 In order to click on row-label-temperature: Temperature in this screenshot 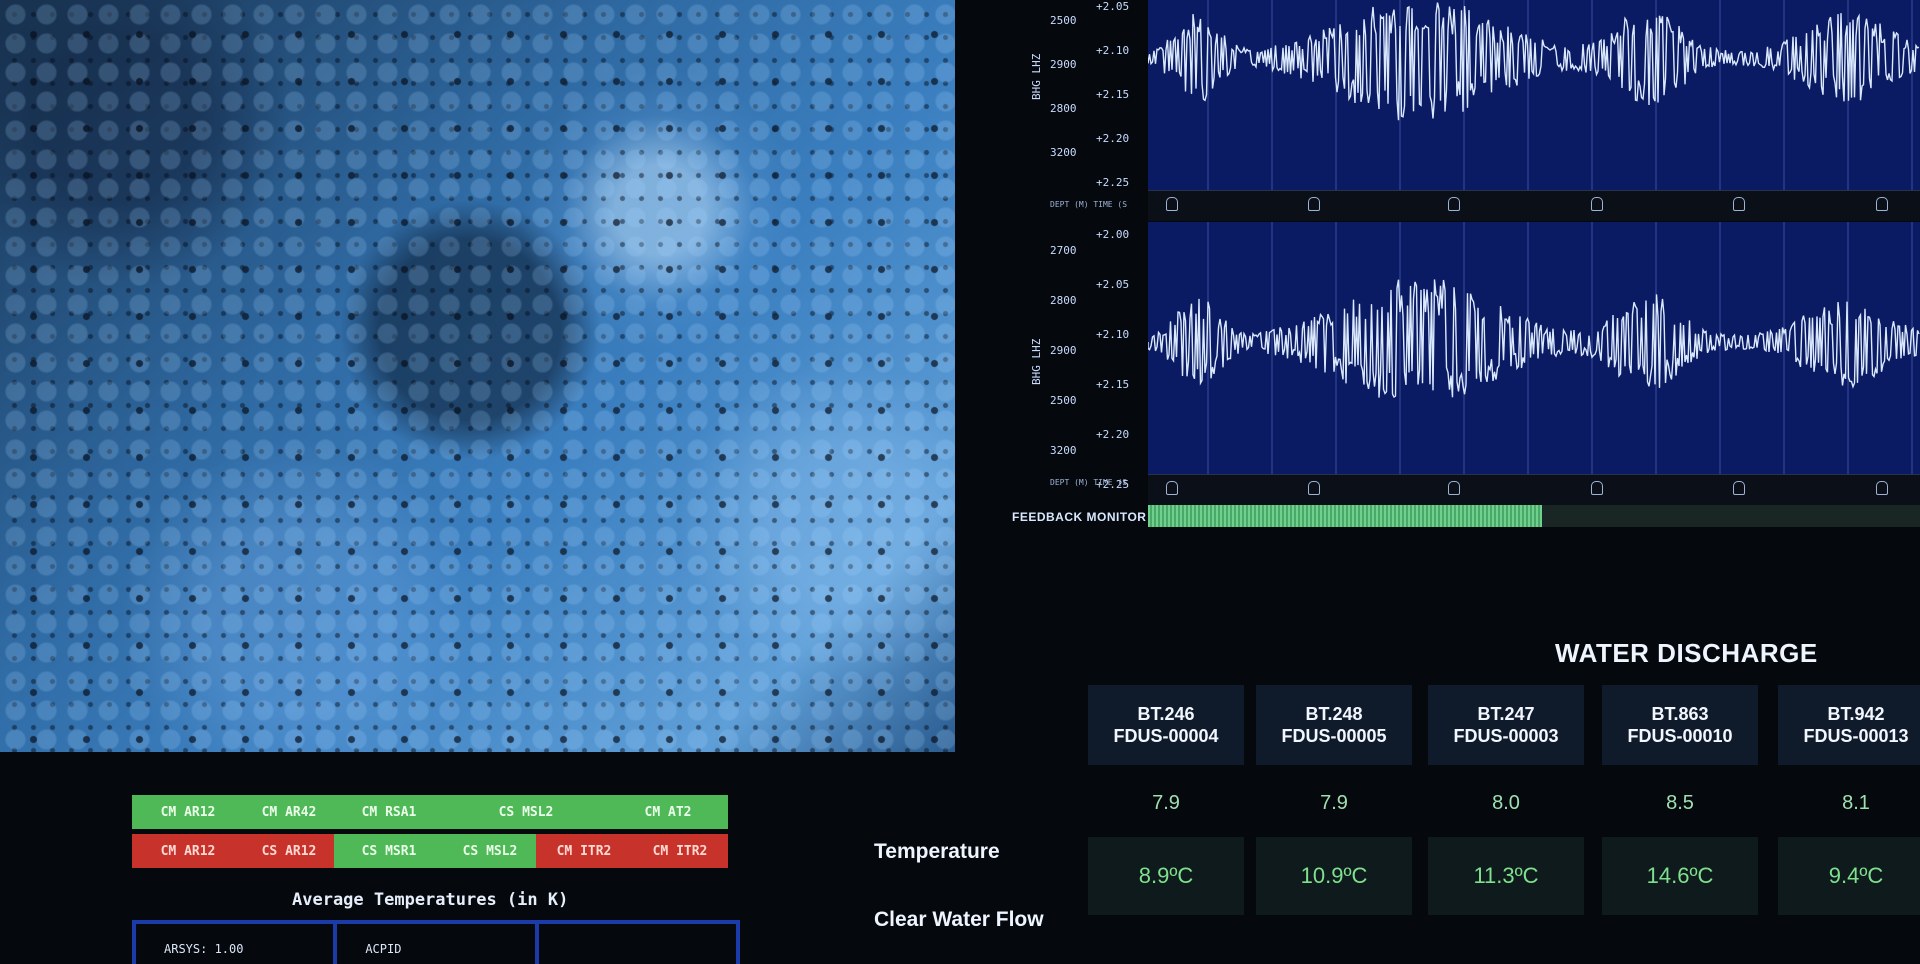, I will do `click(937, 851)`.